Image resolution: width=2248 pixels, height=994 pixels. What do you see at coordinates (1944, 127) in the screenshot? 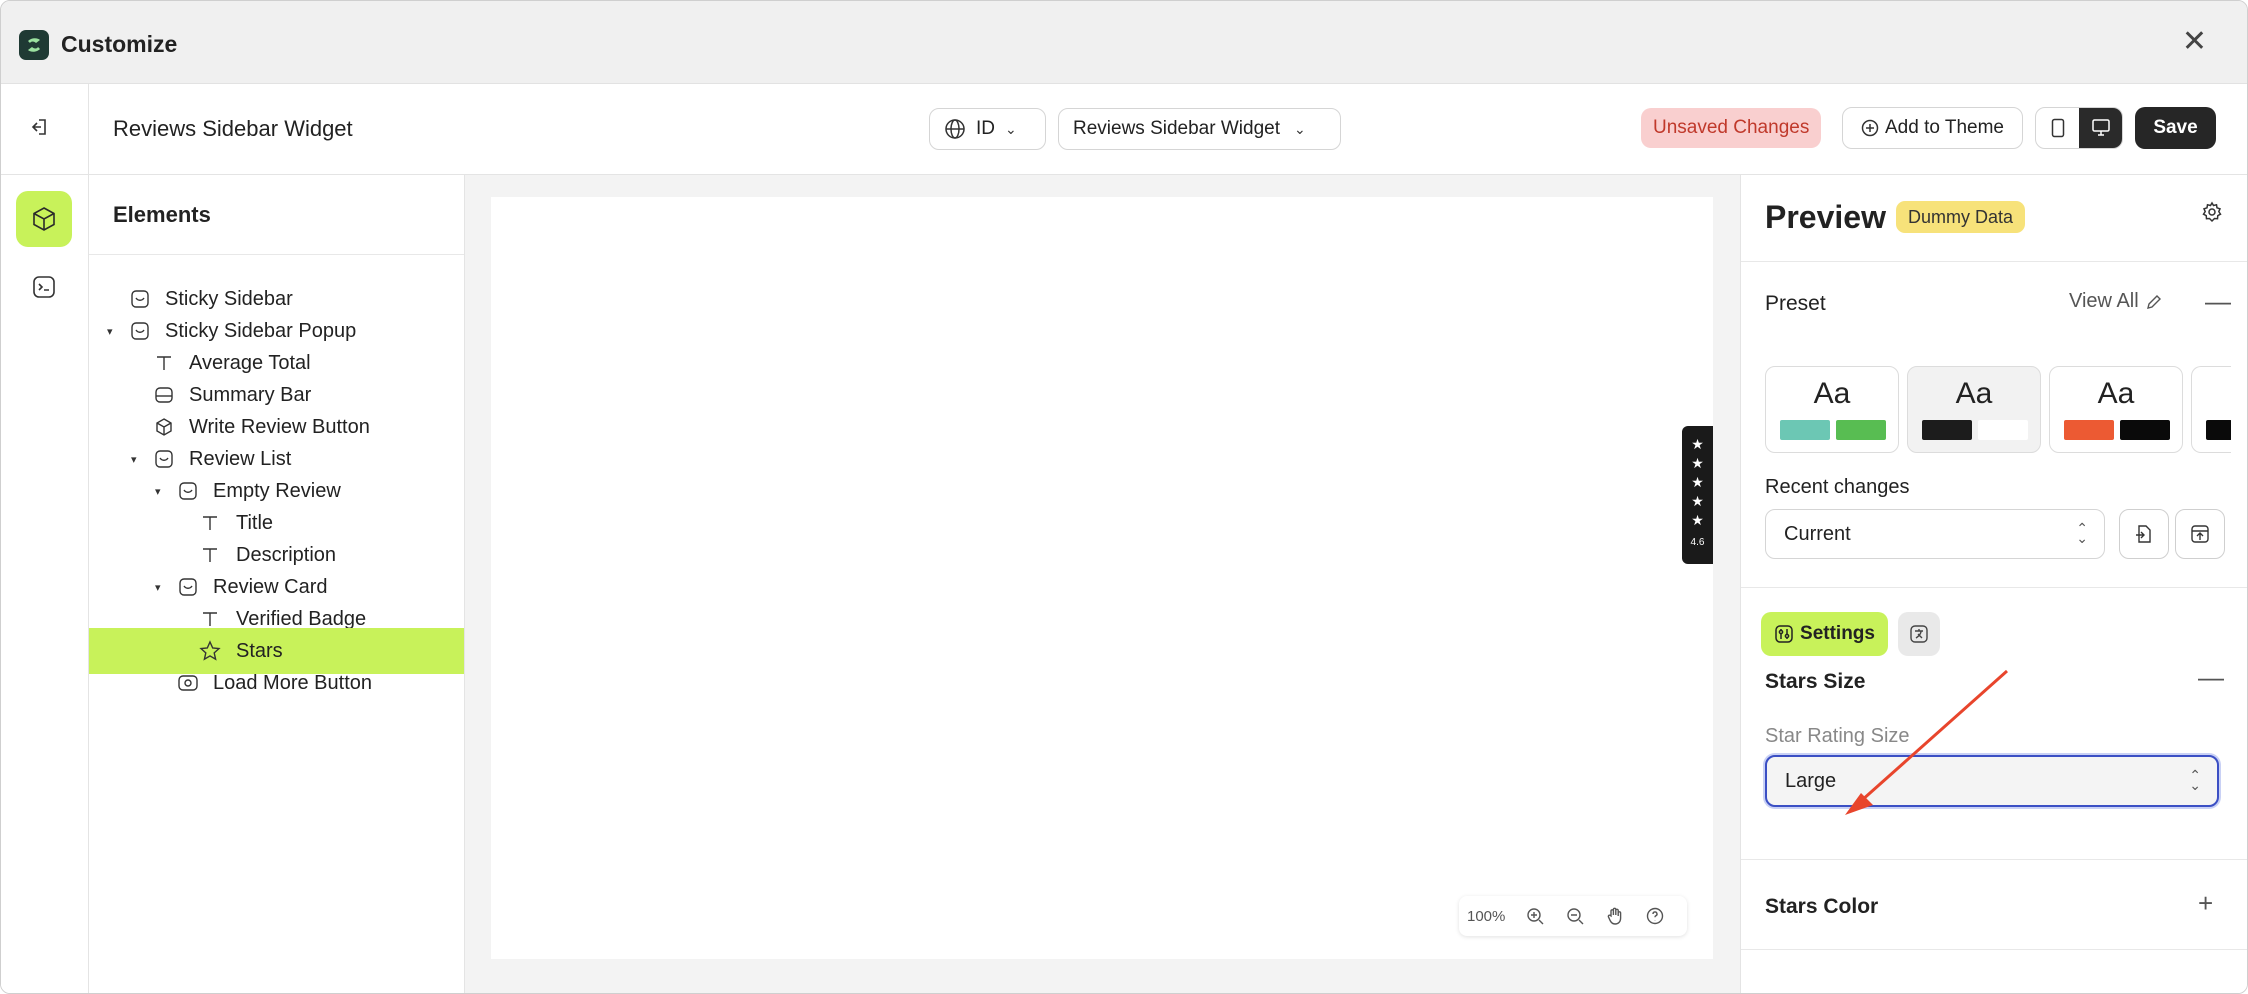
I see `add-to-theme-label: Add to Theme` at bounding box center [1944, 127].